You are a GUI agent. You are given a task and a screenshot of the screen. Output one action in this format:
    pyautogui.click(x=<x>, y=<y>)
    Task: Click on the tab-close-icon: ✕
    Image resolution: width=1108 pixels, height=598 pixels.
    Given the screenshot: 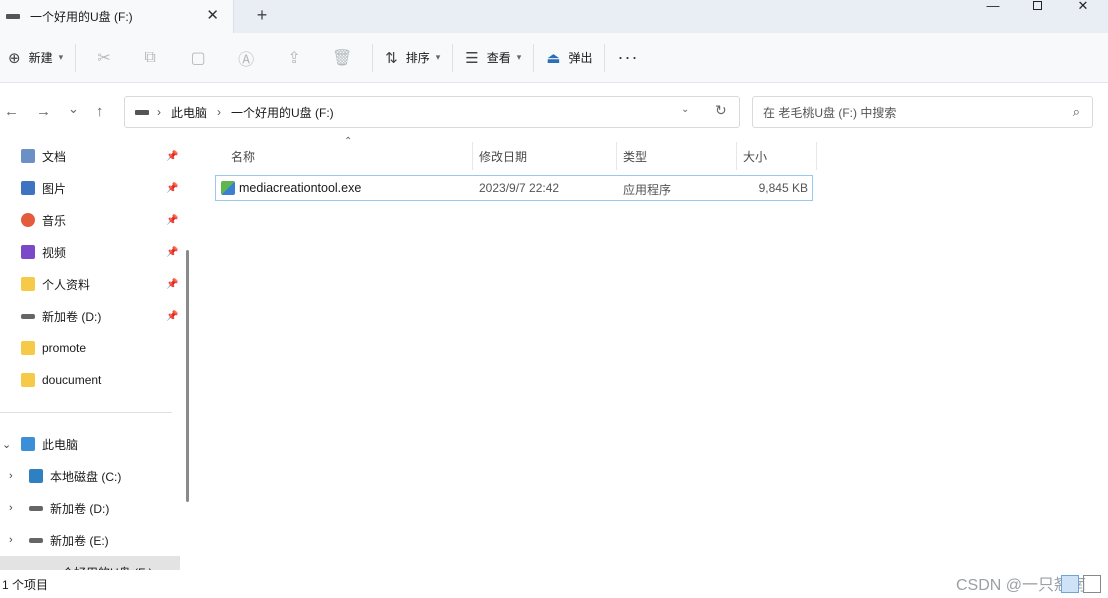 What is the action you would take?
    pyautogui.click(x=212, y=16)
    